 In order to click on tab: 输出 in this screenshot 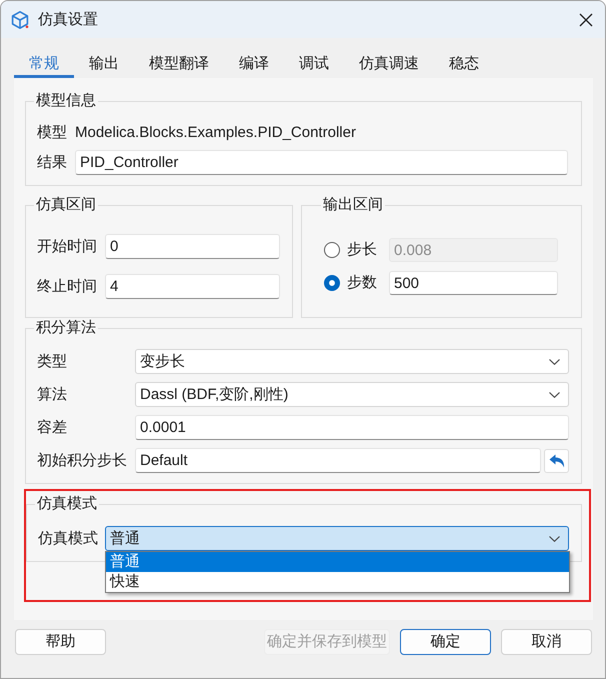, I will do `click(104, 63)`.